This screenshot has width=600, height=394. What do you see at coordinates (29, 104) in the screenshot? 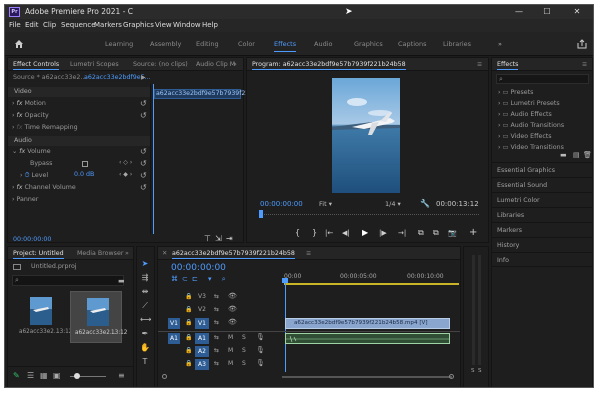
I see `motion-row: › fx Motion` at bounding box center [29, 104].